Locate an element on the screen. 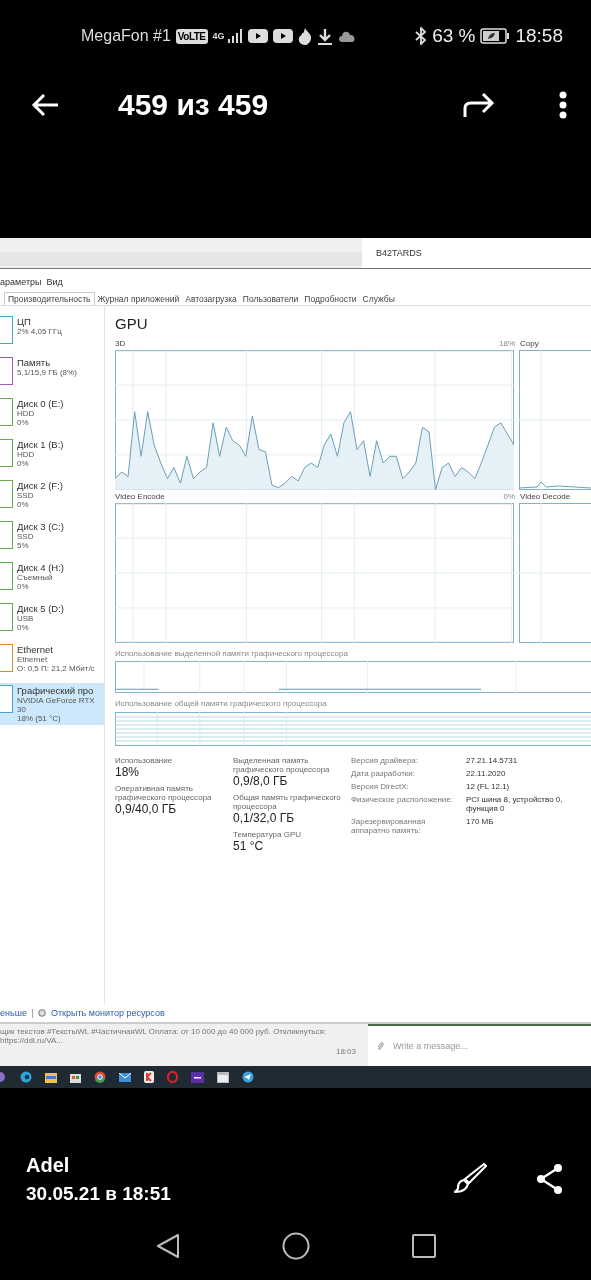 The height and width of the screenshot is (1280, 591). sidebar-item: Графический про NVIDIA GeForce RTX 30 18% (51 °C) is located at coordinates (52, 704).